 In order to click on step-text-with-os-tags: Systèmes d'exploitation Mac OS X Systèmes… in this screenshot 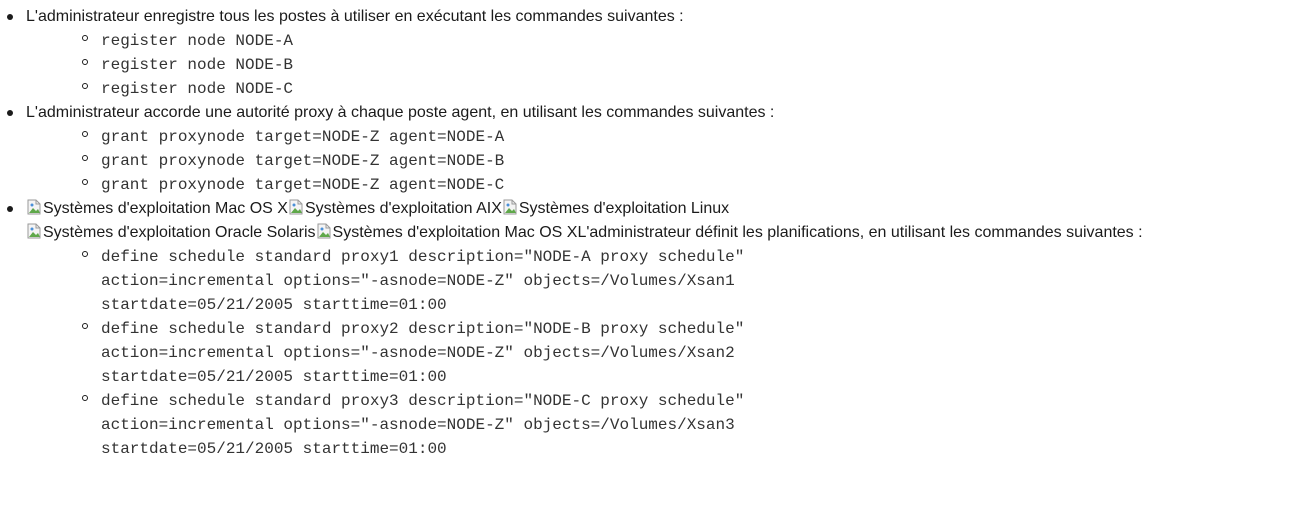, I will do `click(648, 221)`.